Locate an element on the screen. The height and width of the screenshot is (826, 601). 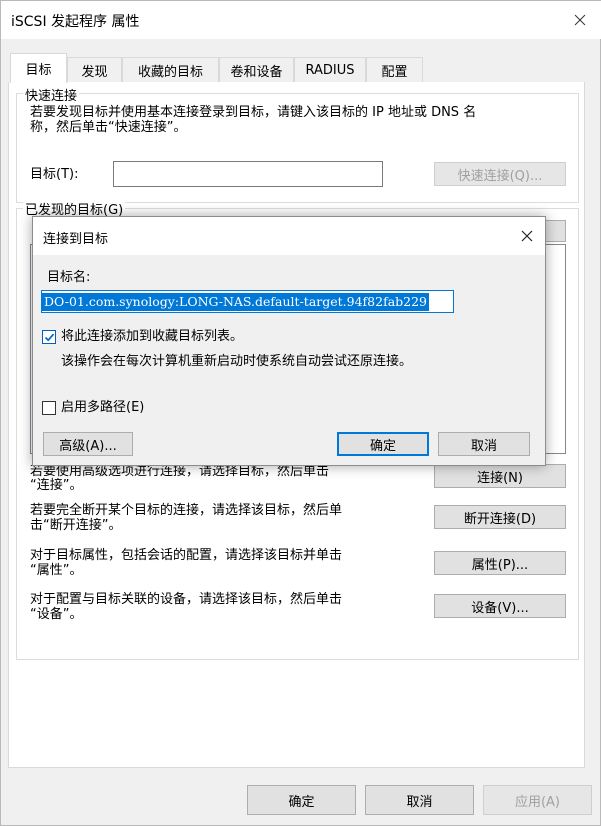
ok-button: 确定 is located at coordinates (301, 800).